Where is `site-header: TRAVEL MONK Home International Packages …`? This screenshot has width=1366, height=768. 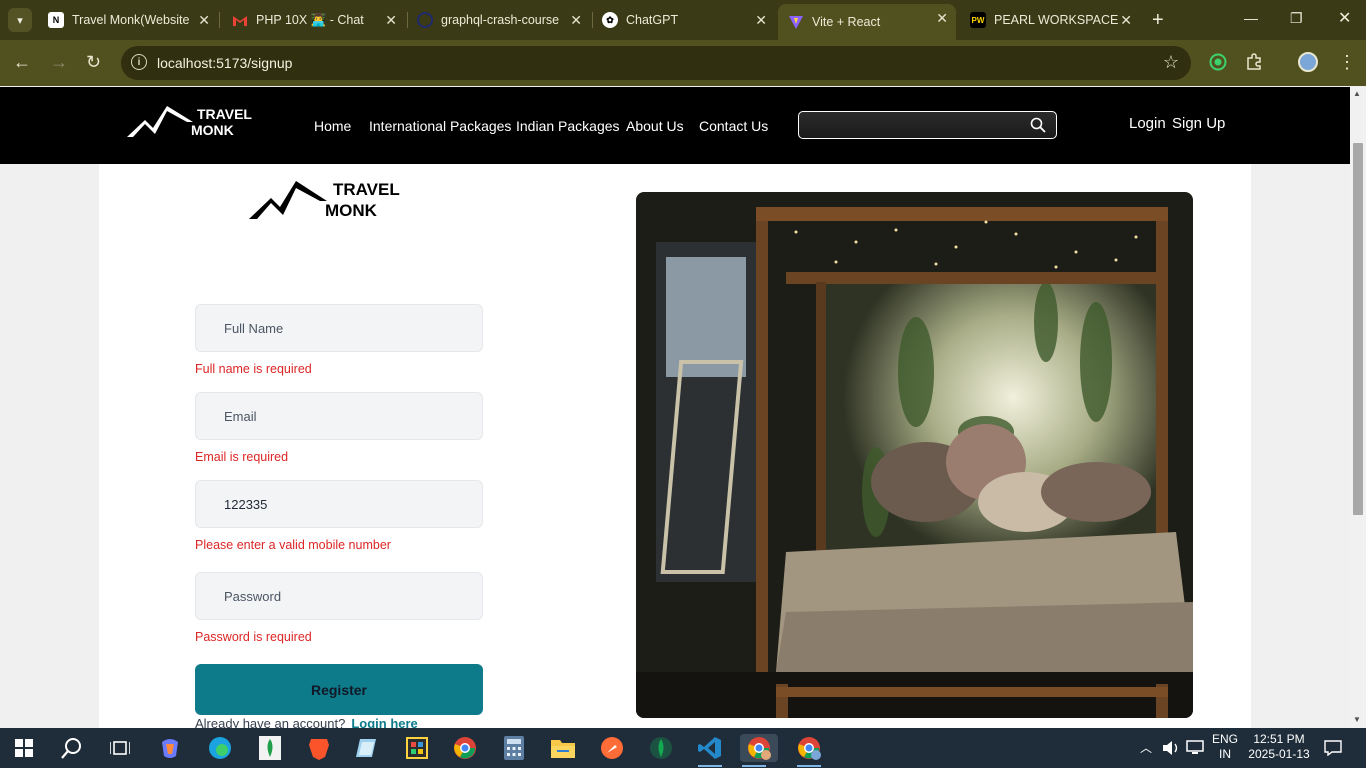
site-header: TRAVEL MONK Home International Packages … is located at coordinates (675, 125).